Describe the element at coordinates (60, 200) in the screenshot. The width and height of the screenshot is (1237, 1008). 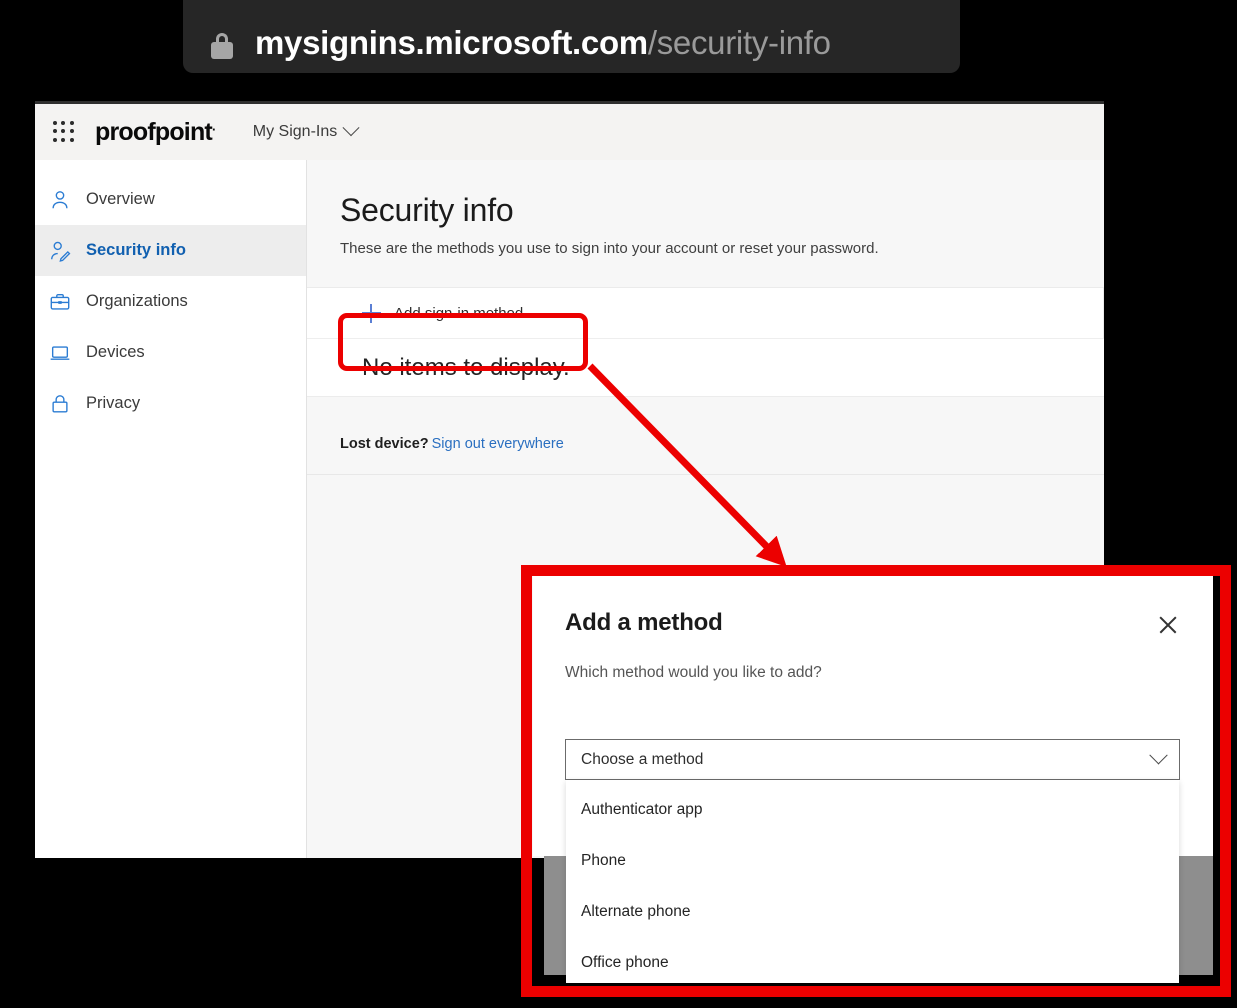
I see `person-icon` at that location.